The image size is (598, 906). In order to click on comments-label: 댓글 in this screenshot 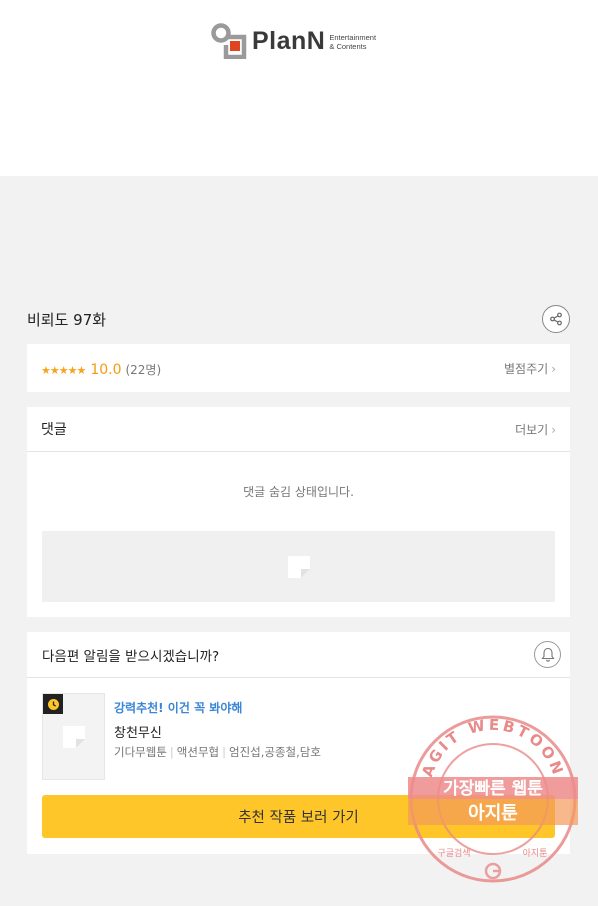, I will do `click(54, 430)`.